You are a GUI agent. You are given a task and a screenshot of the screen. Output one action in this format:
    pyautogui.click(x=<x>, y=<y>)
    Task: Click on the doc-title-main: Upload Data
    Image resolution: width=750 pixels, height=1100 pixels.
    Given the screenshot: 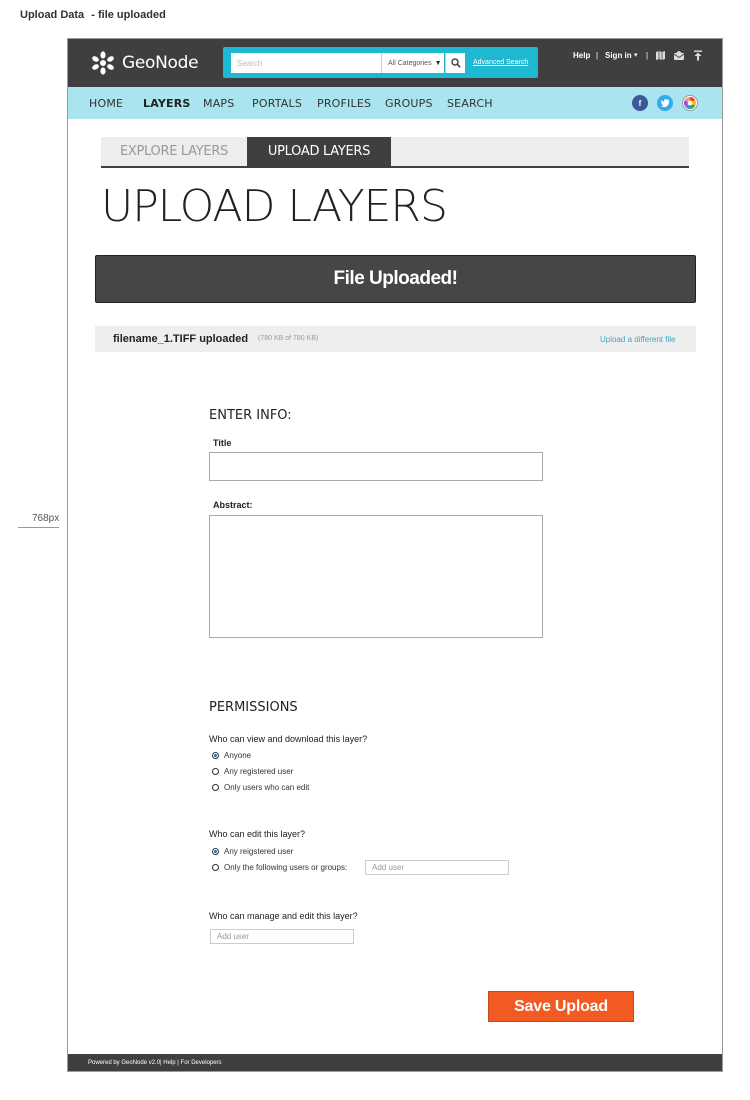 What is the action you would take?
    pyautogui.click(x=52, y=15)
    